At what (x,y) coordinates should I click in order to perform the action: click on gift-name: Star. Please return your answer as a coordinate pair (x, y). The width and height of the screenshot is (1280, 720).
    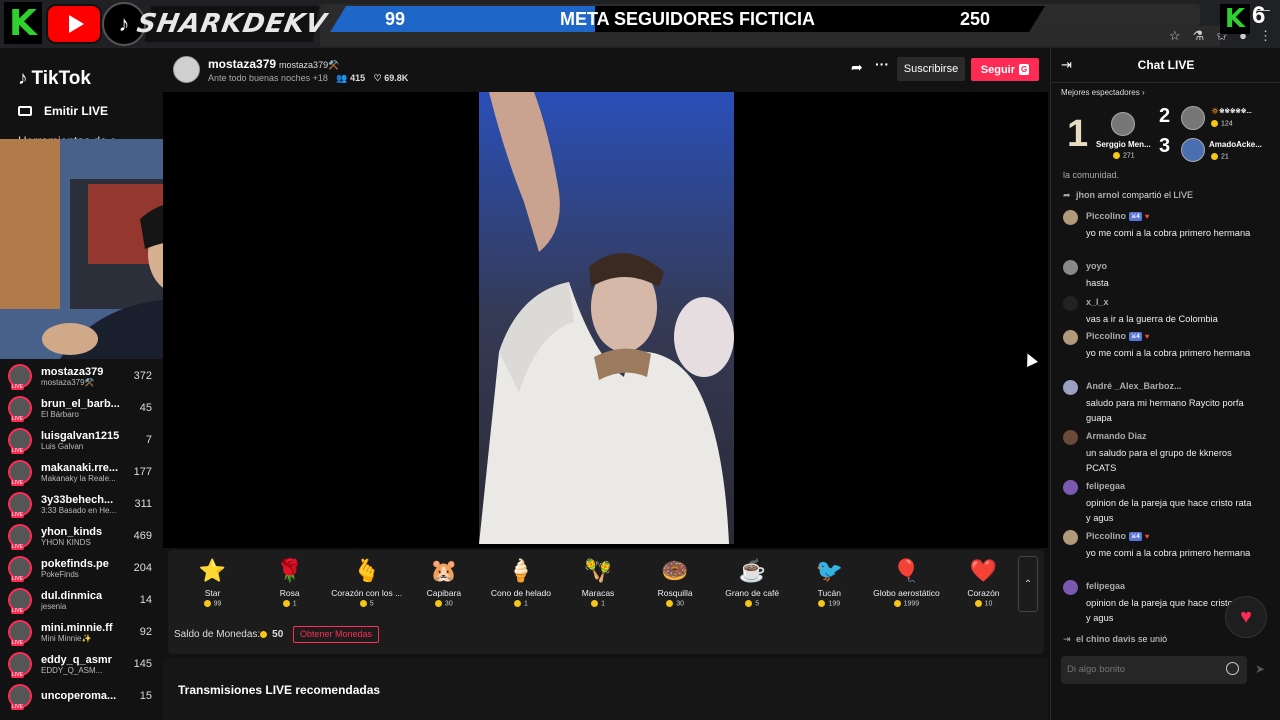
    Looking at the image, I should click on (212, 593).